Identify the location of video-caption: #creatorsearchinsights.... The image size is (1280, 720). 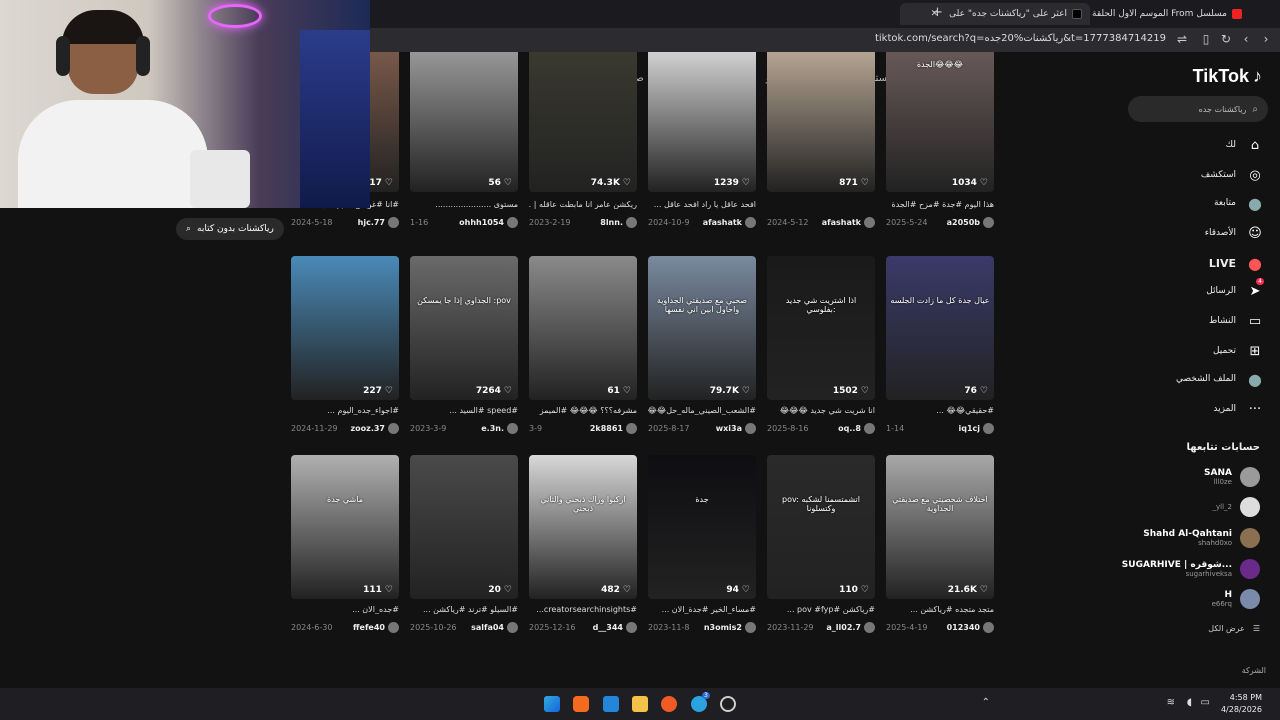
(583, 609).